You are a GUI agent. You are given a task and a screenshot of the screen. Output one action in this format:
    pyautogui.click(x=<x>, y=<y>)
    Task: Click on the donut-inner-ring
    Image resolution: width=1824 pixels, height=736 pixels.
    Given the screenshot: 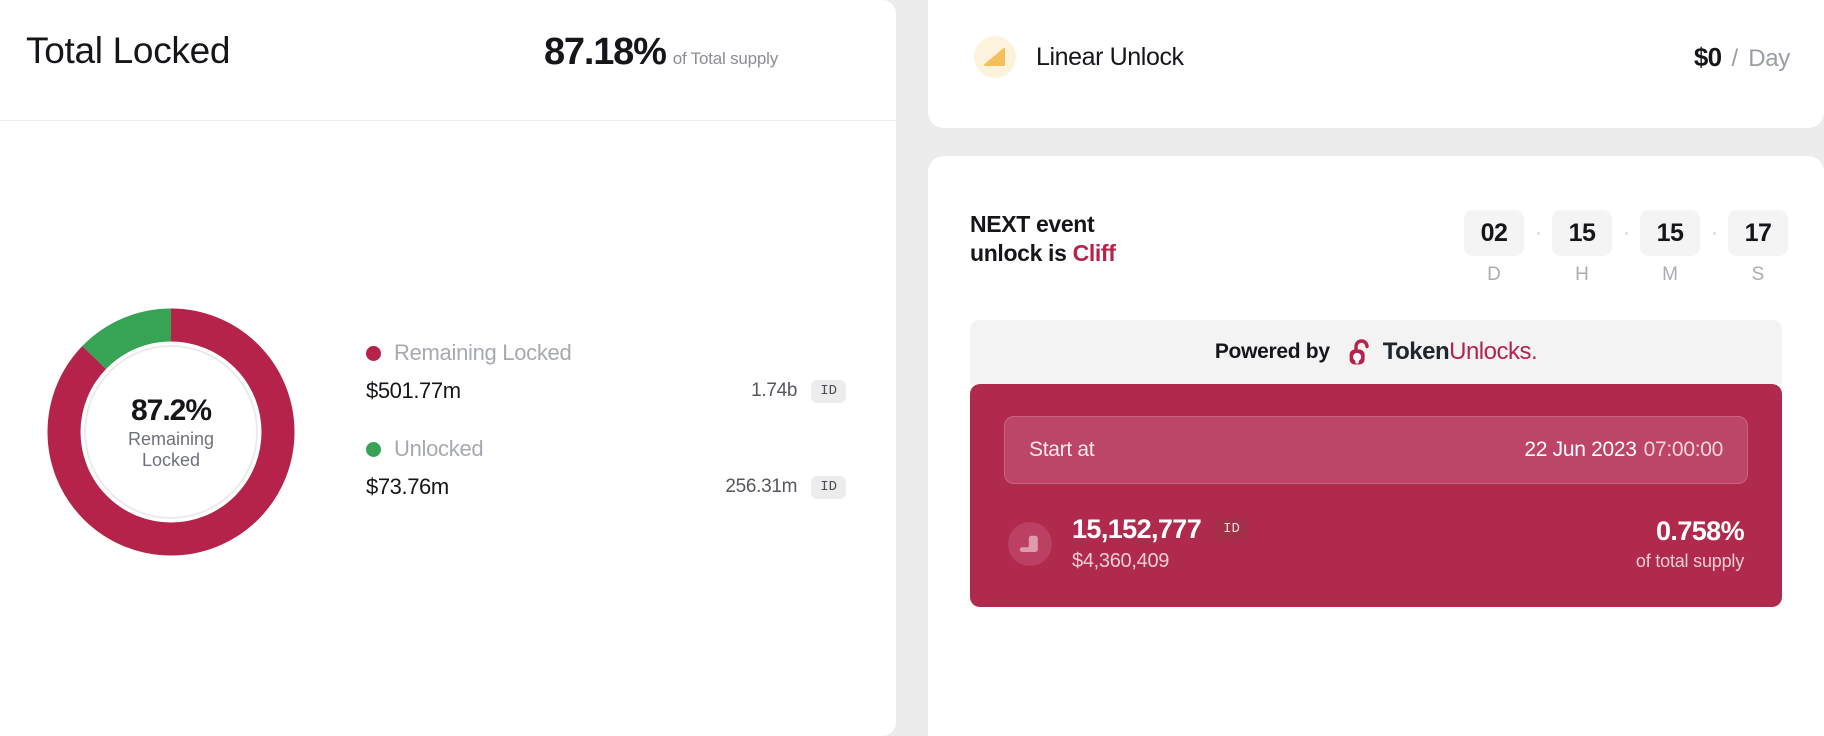 What is the action you would take?
    pyautogui.click(x=171, y=432)
    